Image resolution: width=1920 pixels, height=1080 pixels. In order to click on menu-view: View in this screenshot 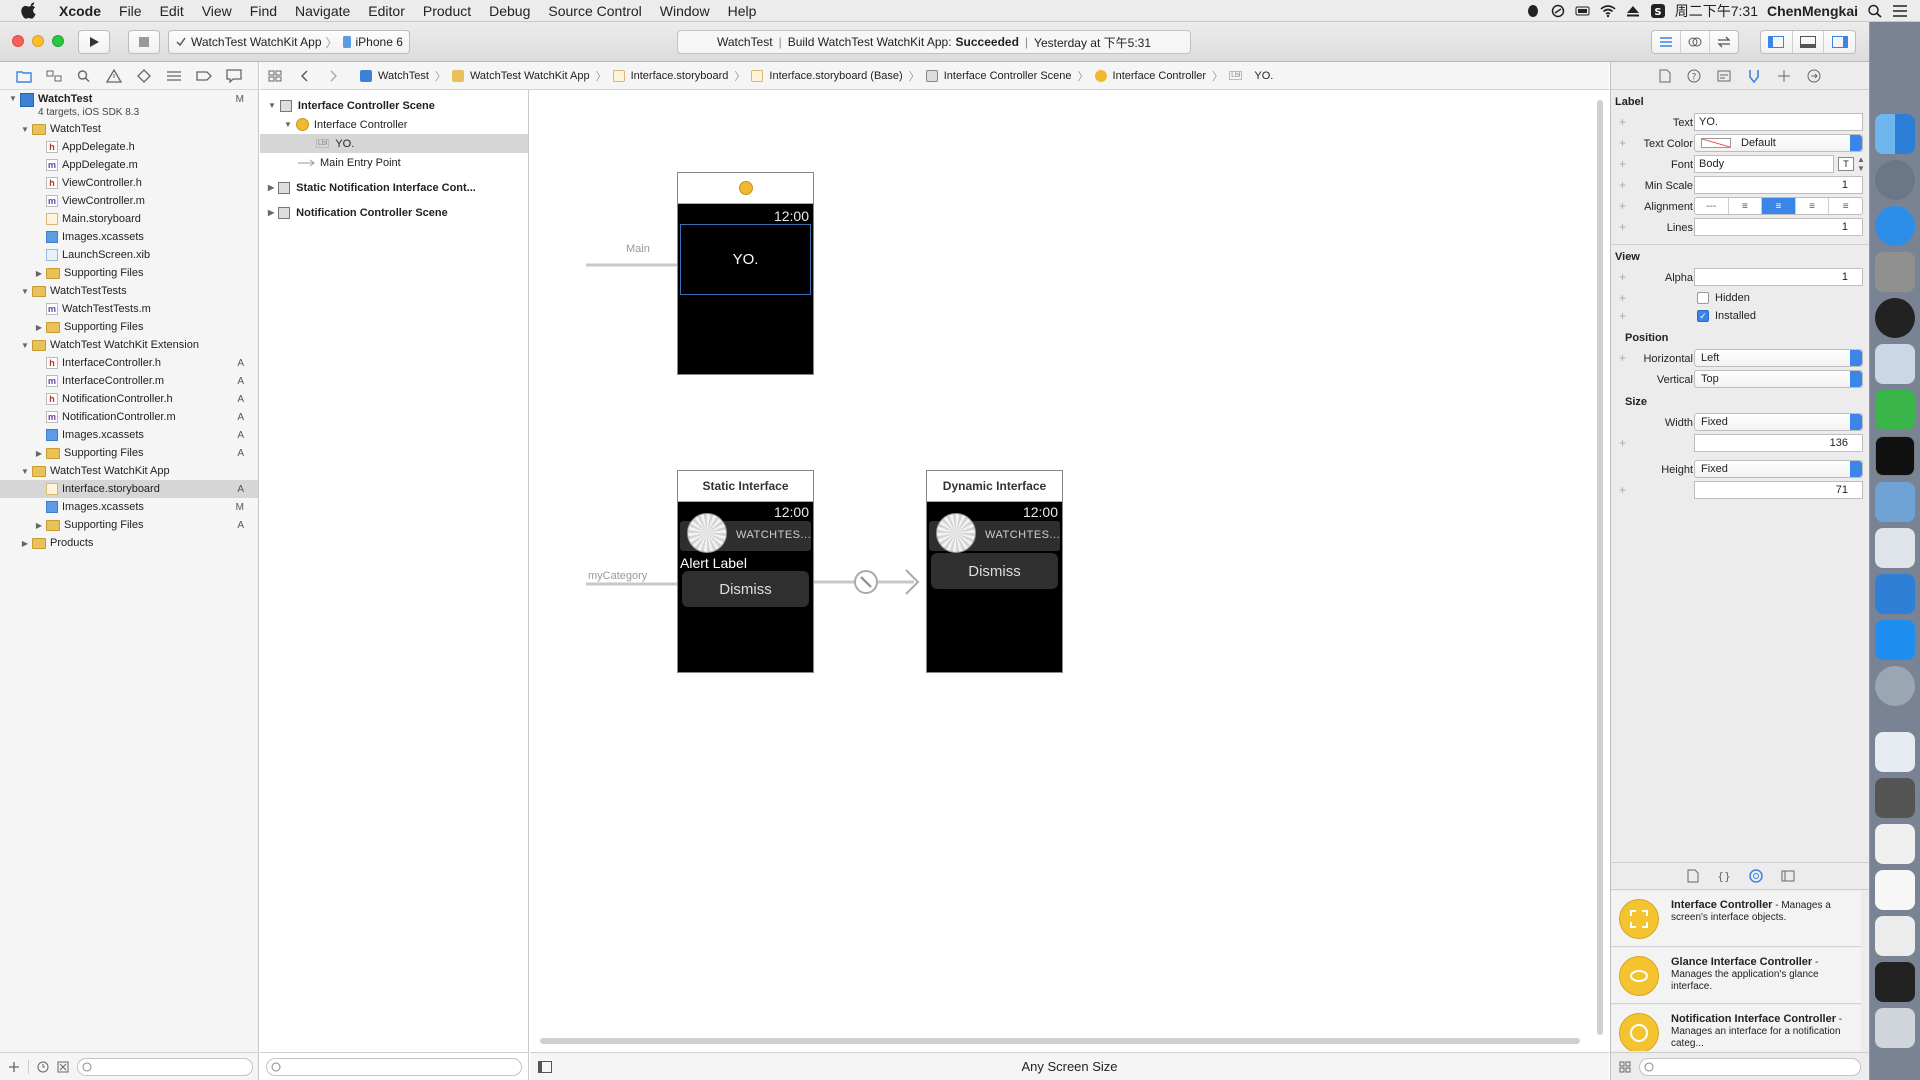, I will do `click(217, 11)`.